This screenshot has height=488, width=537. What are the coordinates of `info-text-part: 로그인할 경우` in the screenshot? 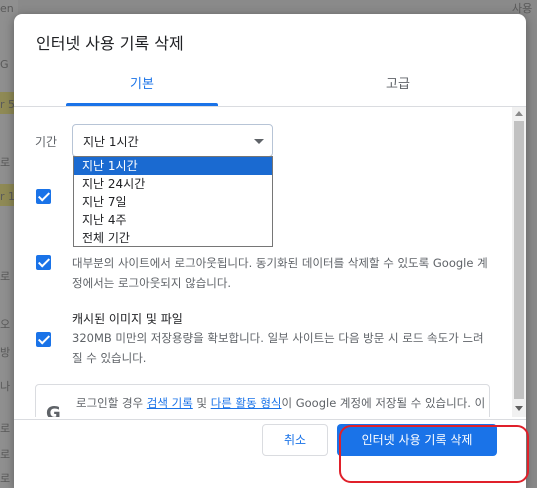 It's located at (111, 403).